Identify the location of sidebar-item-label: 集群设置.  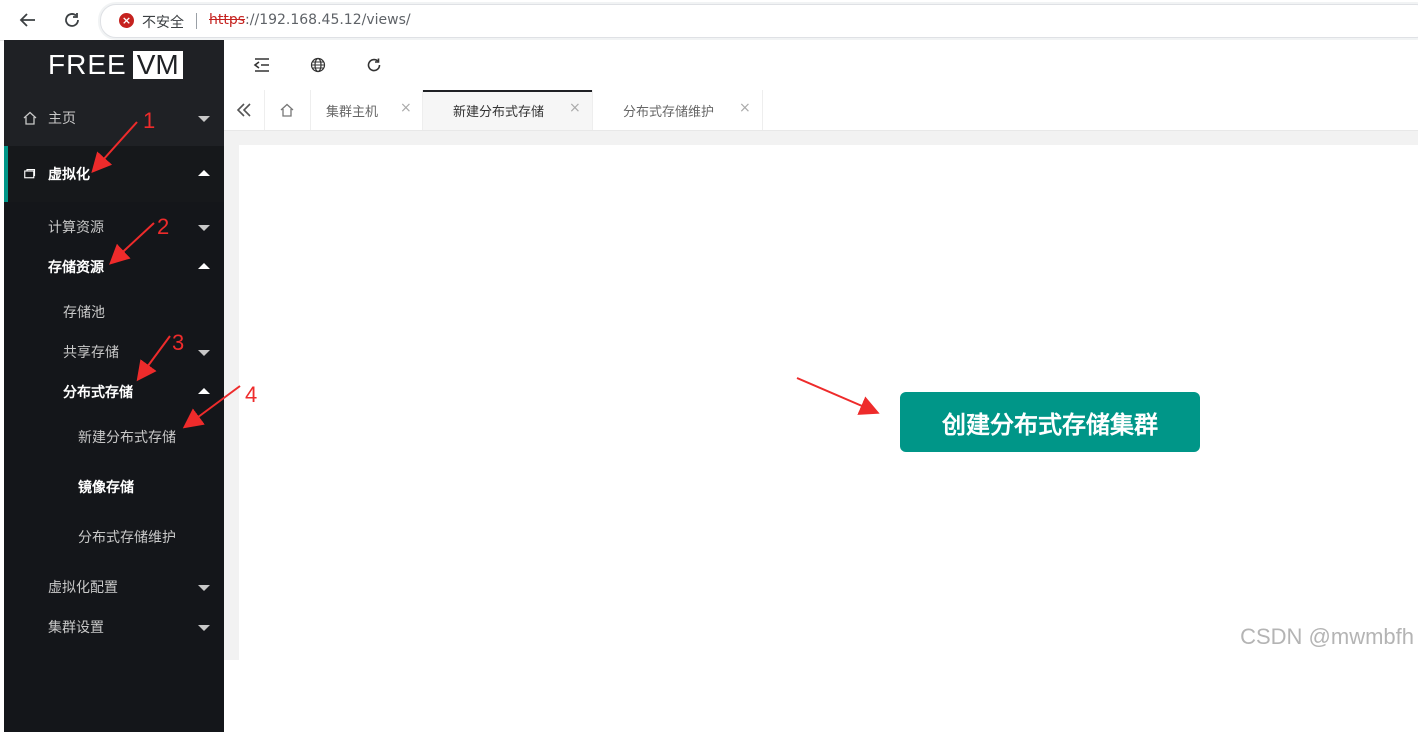
(76, 628).